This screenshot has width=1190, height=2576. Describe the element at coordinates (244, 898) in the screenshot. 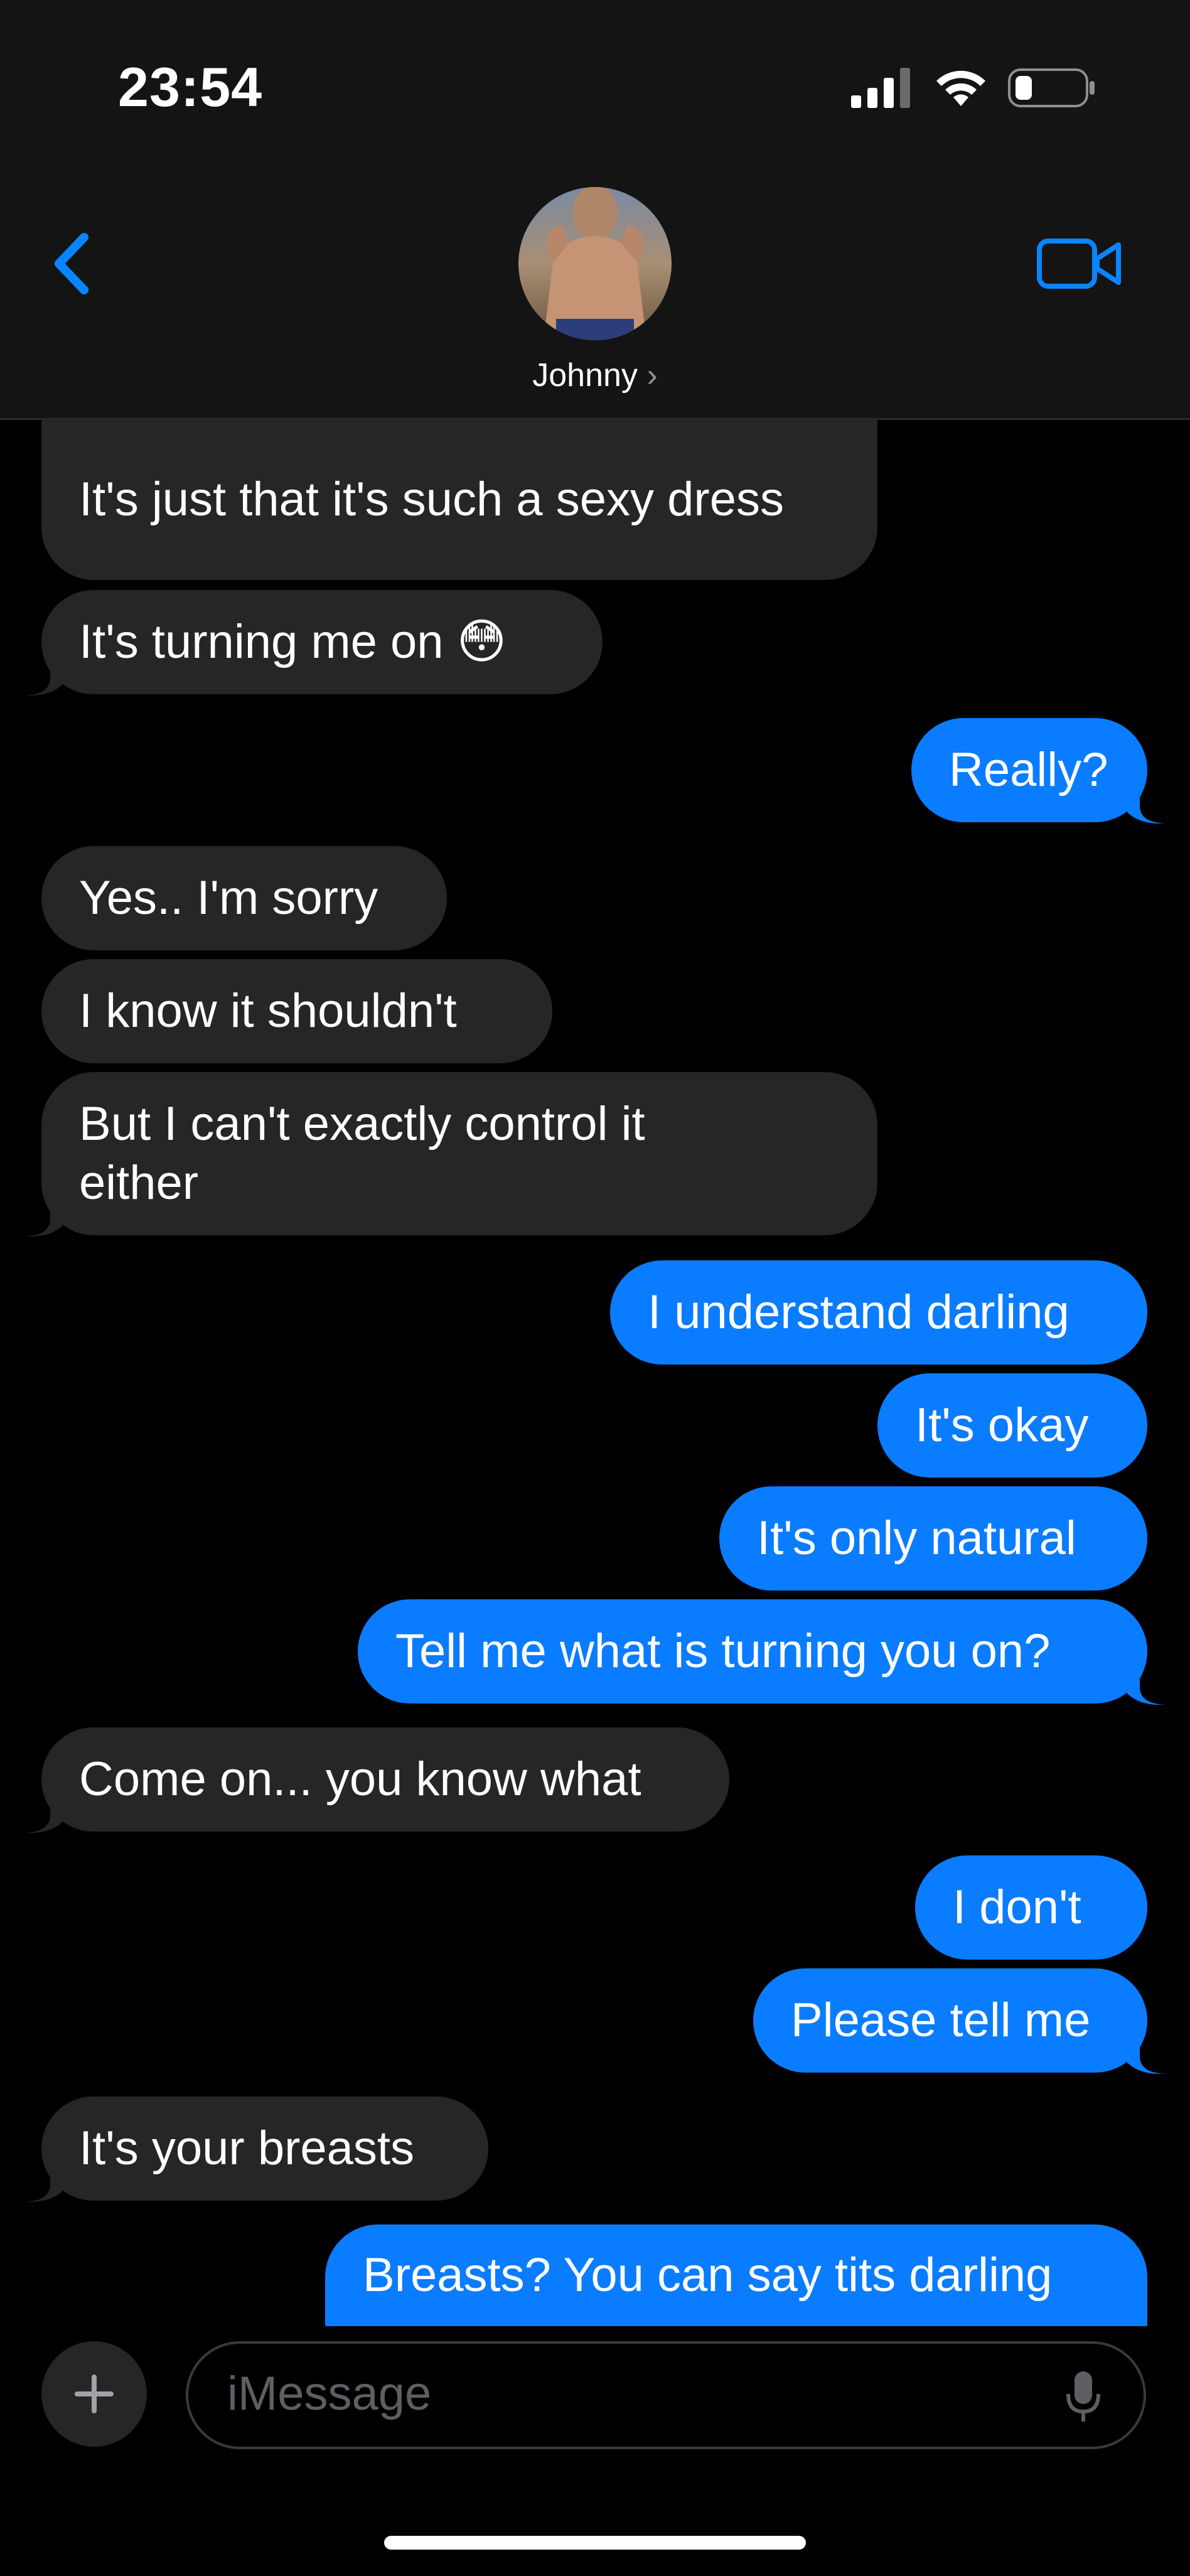

I see `received-message: Yes.. I'm sorry` at that location.